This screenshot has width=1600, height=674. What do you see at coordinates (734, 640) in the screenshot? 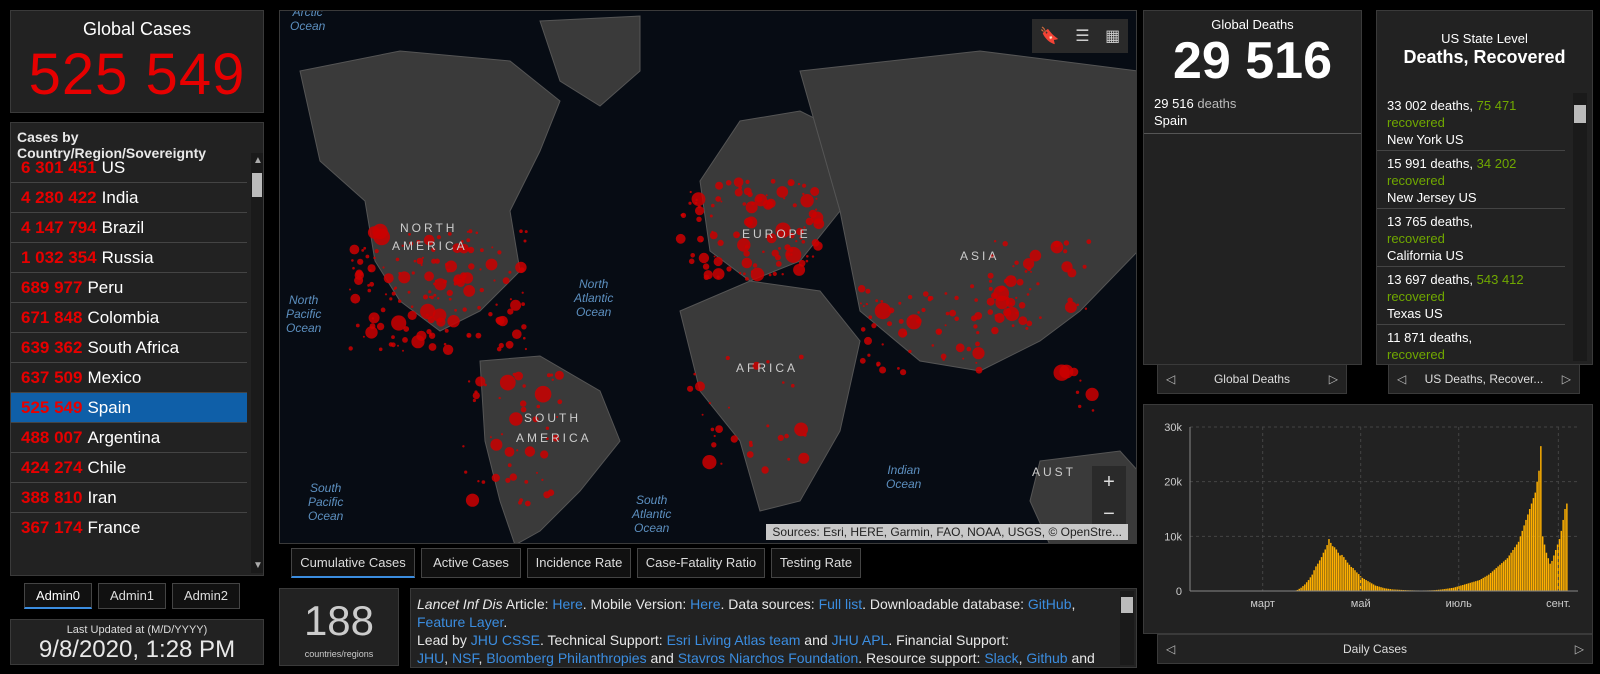
I see `esri-living-atlas-link: Esri Living Atlas team` at bounding box center [734, 640].